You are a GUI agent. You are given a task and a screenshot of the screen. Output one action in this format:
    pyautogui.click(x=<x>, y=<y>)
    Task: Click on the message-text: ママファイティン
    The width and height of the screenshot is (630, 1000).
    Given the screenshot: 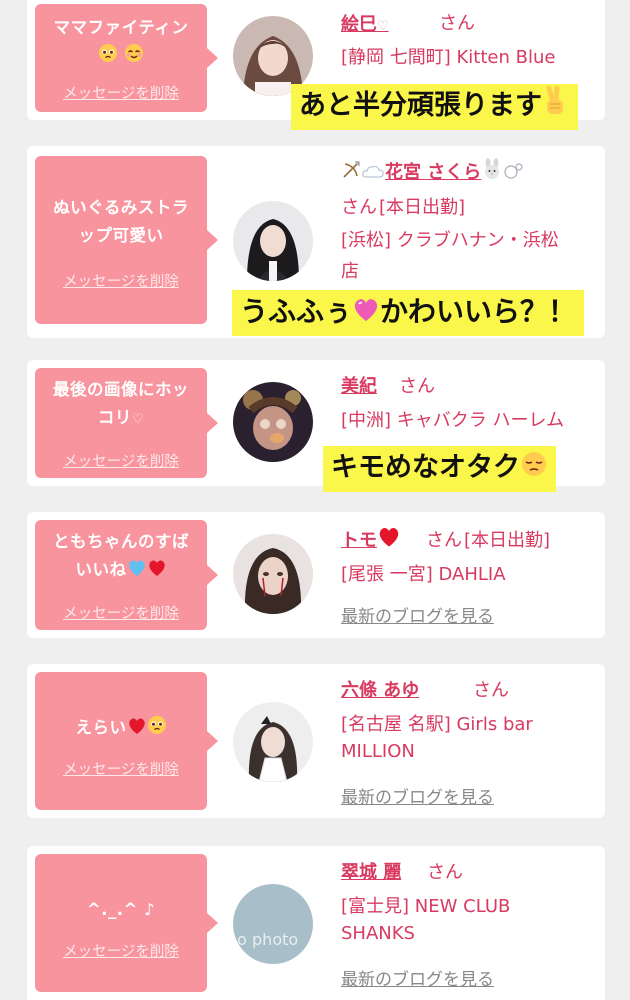 What is the action you would take?
    pyautogui.click(x=121, y=27)
    